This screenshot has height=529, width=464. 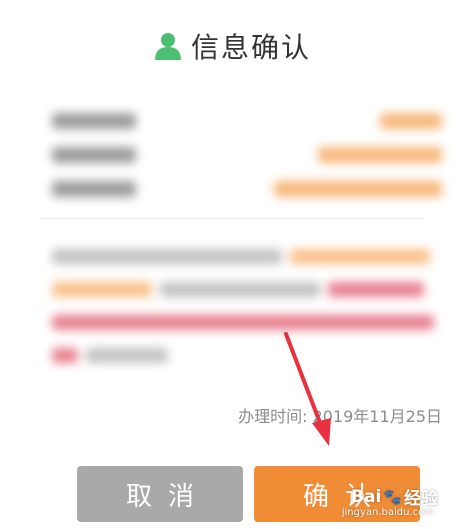 I want to click on watermark: Bai 🐾 经验, so click(x=394, y=497).